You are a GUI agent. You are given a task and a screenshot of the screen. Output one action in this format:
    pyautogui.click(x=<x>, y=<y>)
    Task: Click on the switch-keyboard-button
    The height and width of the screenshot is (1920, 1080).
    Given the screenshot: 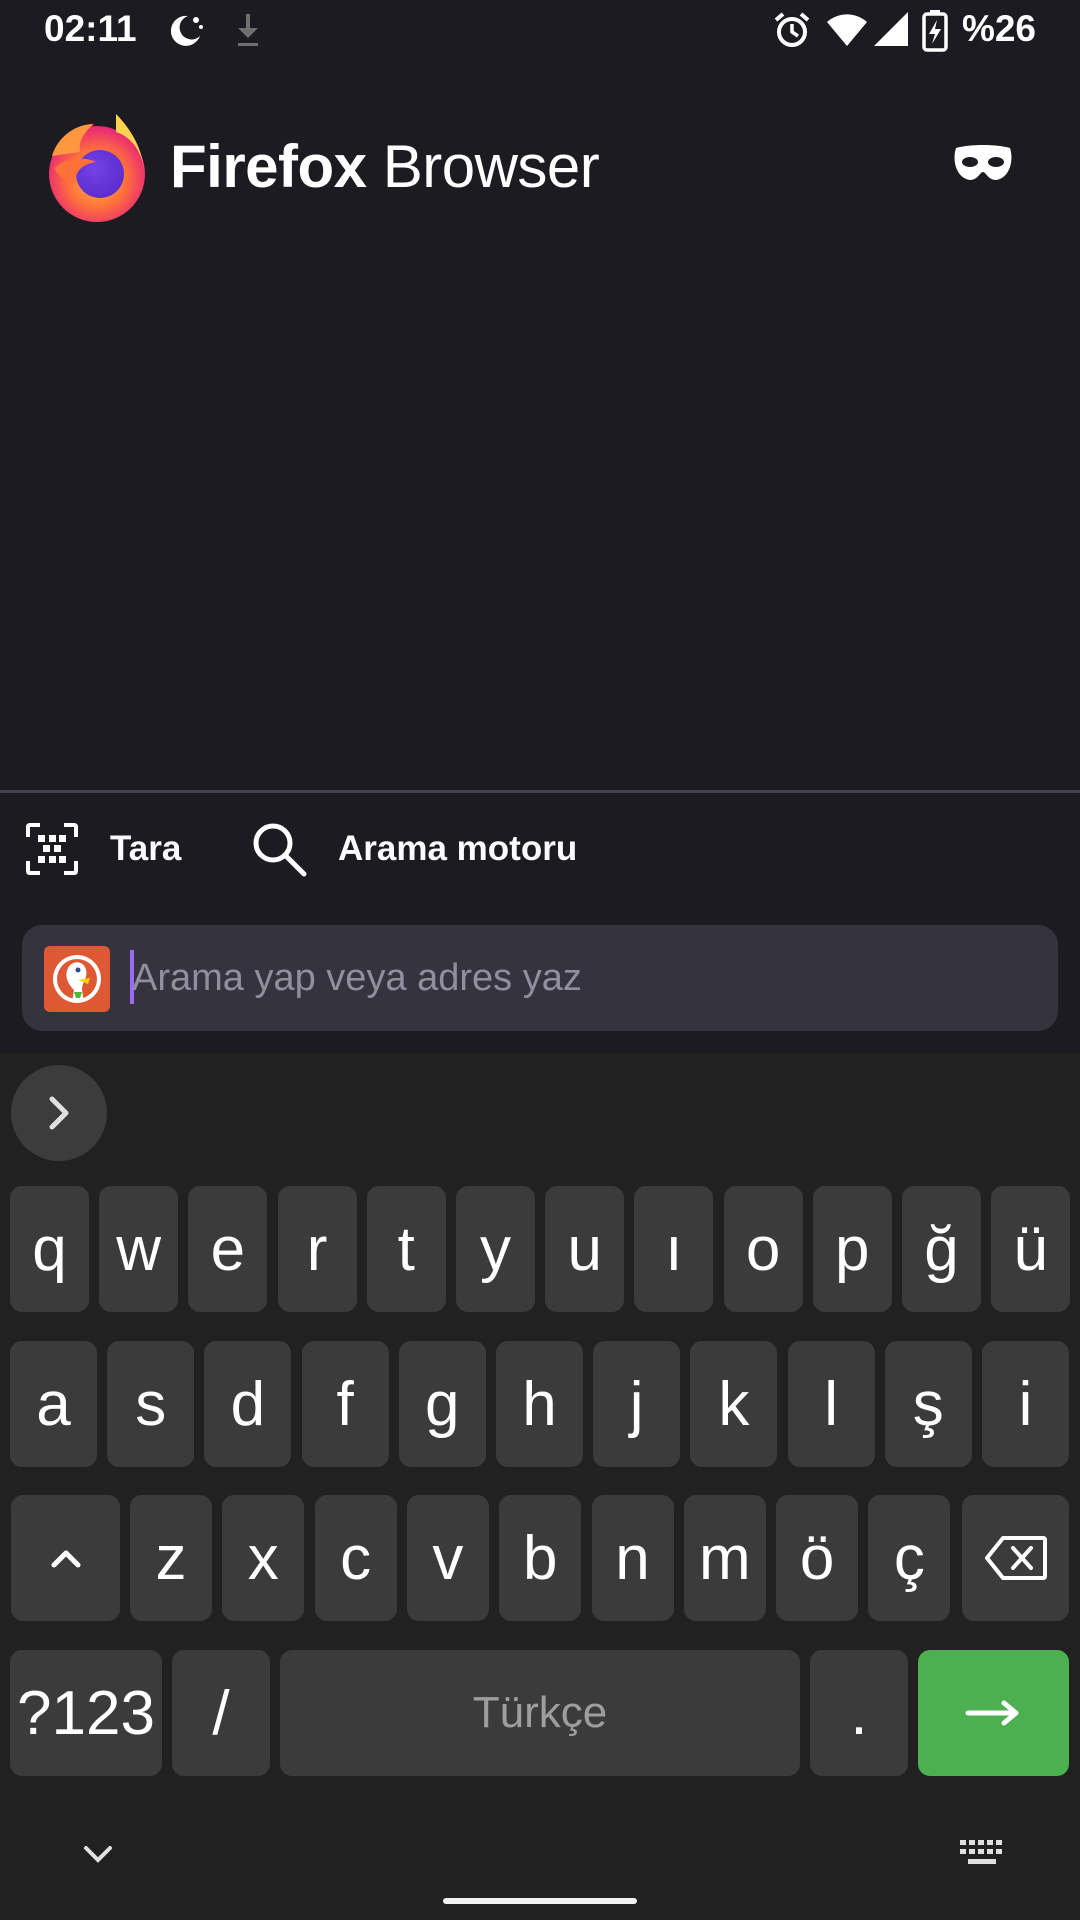 What is the action you would take?
    pyautogui.click(x=982, y=1854)
    